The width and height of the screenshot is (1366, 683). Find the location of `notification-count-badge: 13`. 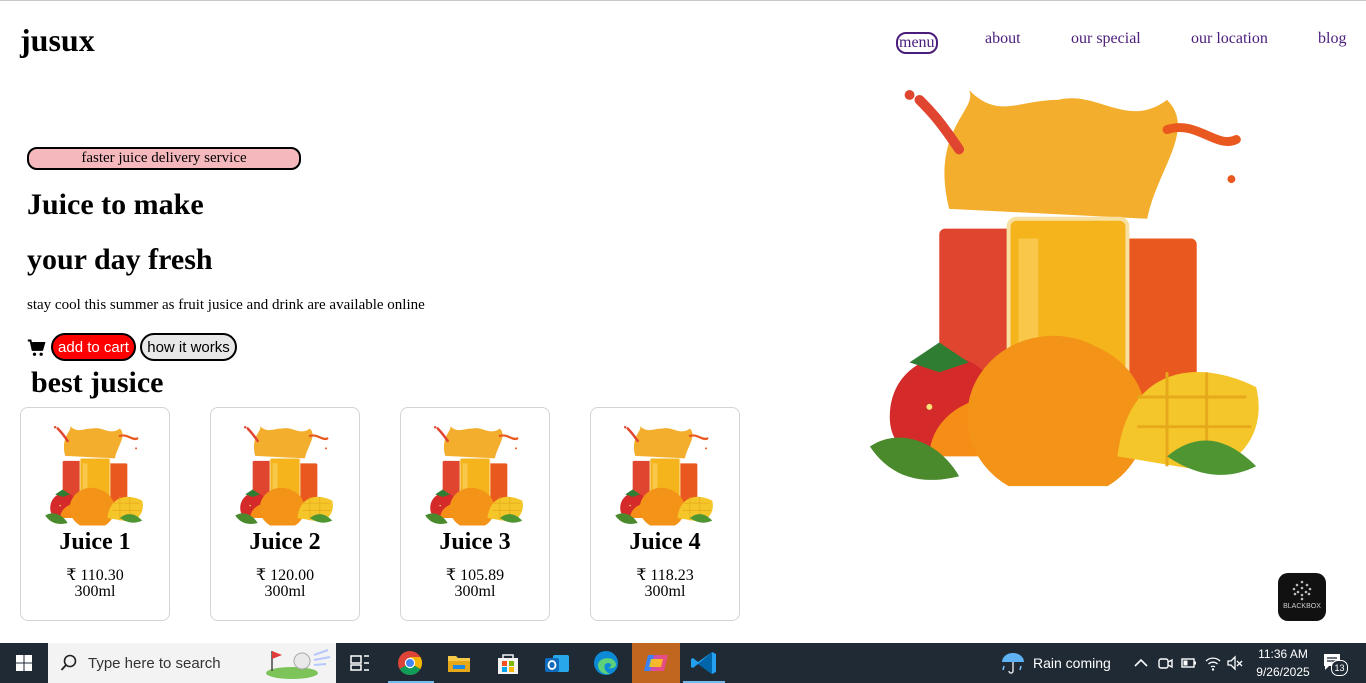

notification-count-badge: 13 is located at coordinates (1339, 668).